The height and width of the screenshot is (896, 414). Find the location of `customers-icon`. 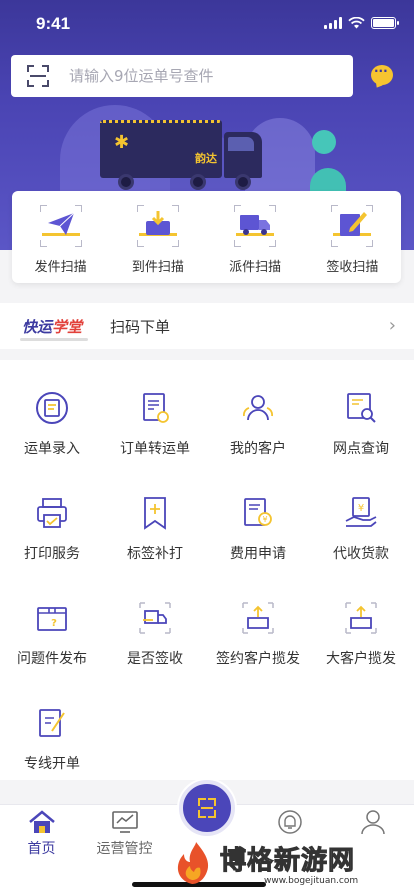

customers-icon is located at coordinates (258, 408).